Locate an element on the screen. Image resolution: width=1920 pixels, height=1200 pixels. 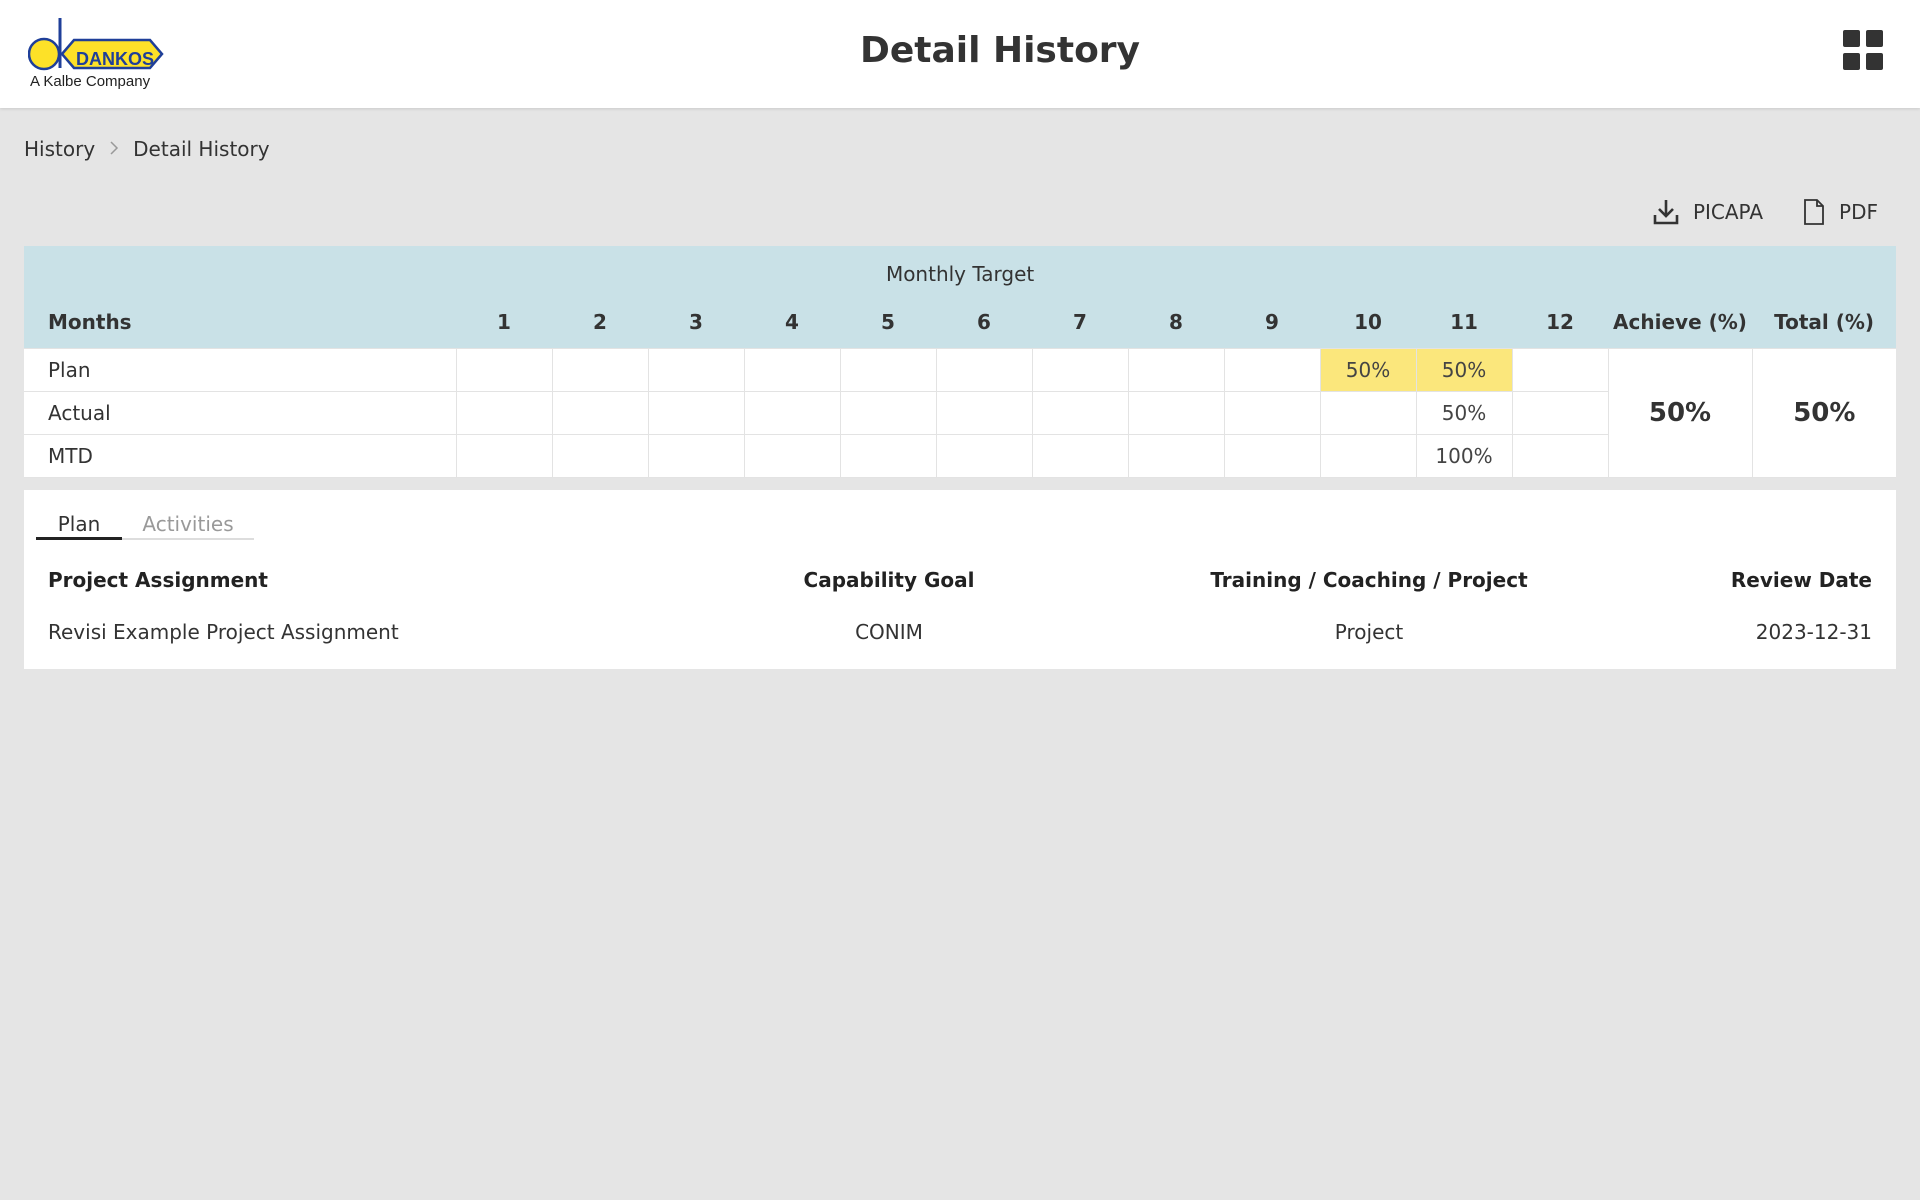
column-header-month: 10 is located at coordinates (1368, 322).